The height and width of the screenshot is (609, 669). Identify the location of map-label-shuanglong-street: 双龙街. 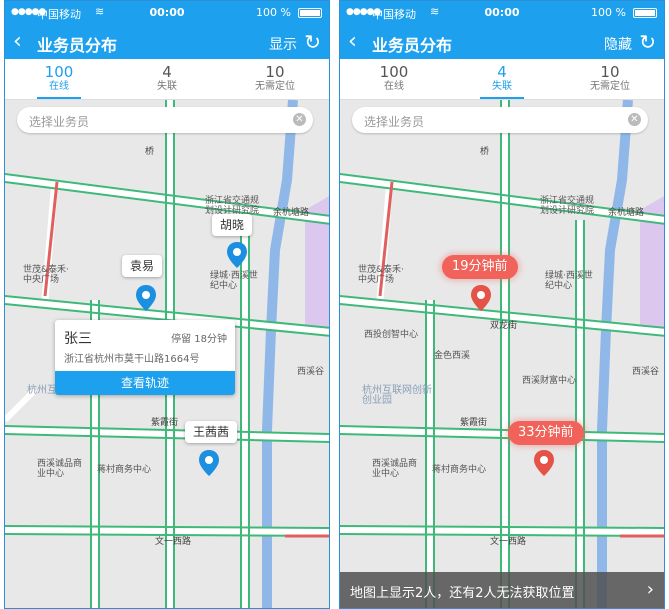
(504, 326).